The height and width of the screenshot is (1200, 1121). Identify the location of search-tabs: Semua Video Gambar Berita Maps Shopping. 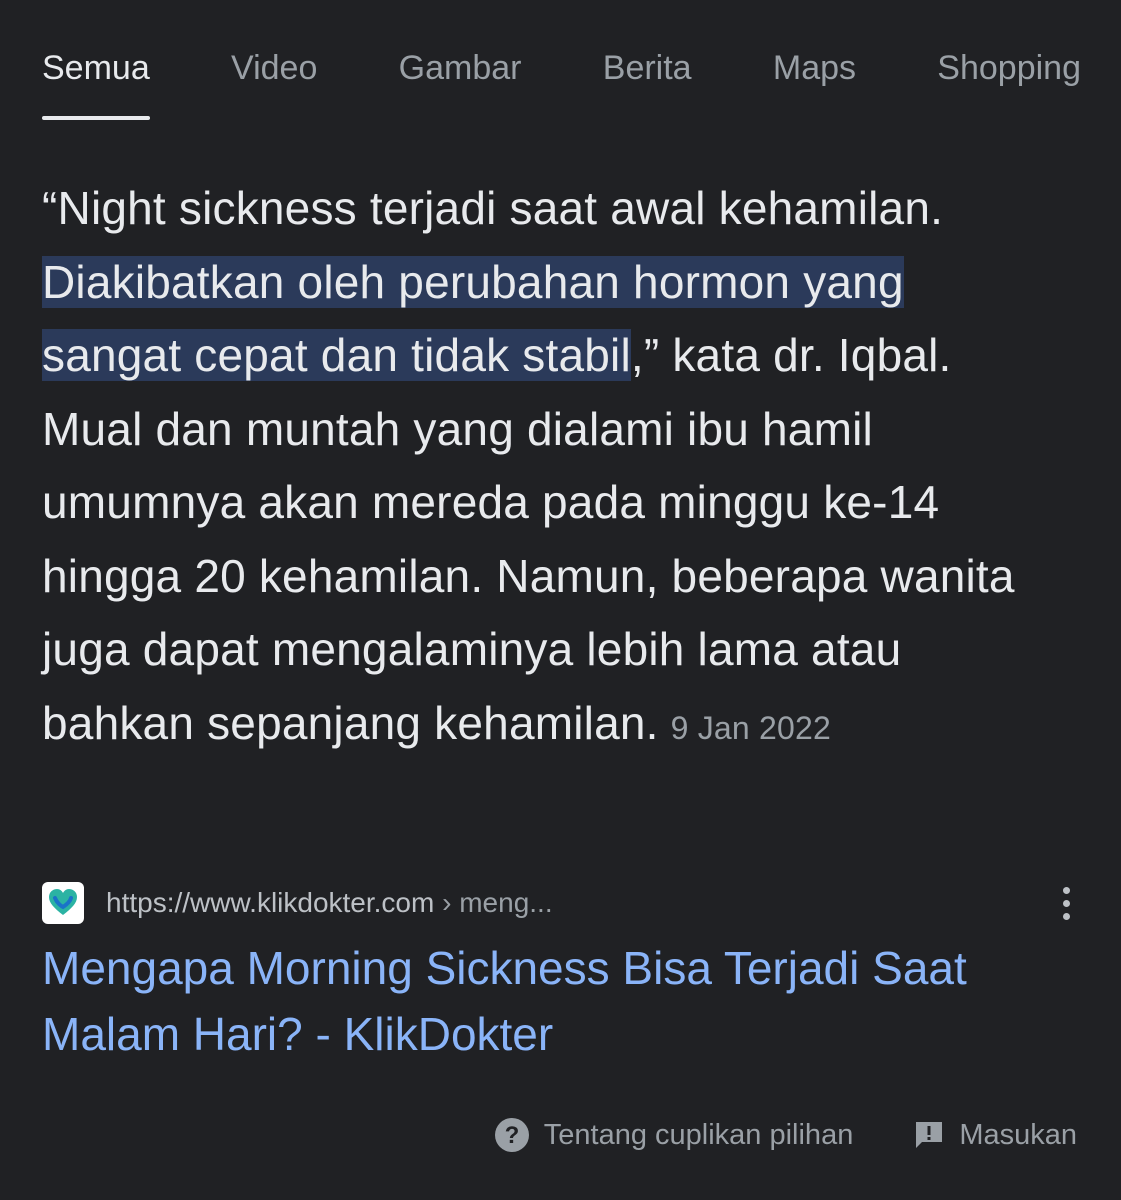
(561, 81).